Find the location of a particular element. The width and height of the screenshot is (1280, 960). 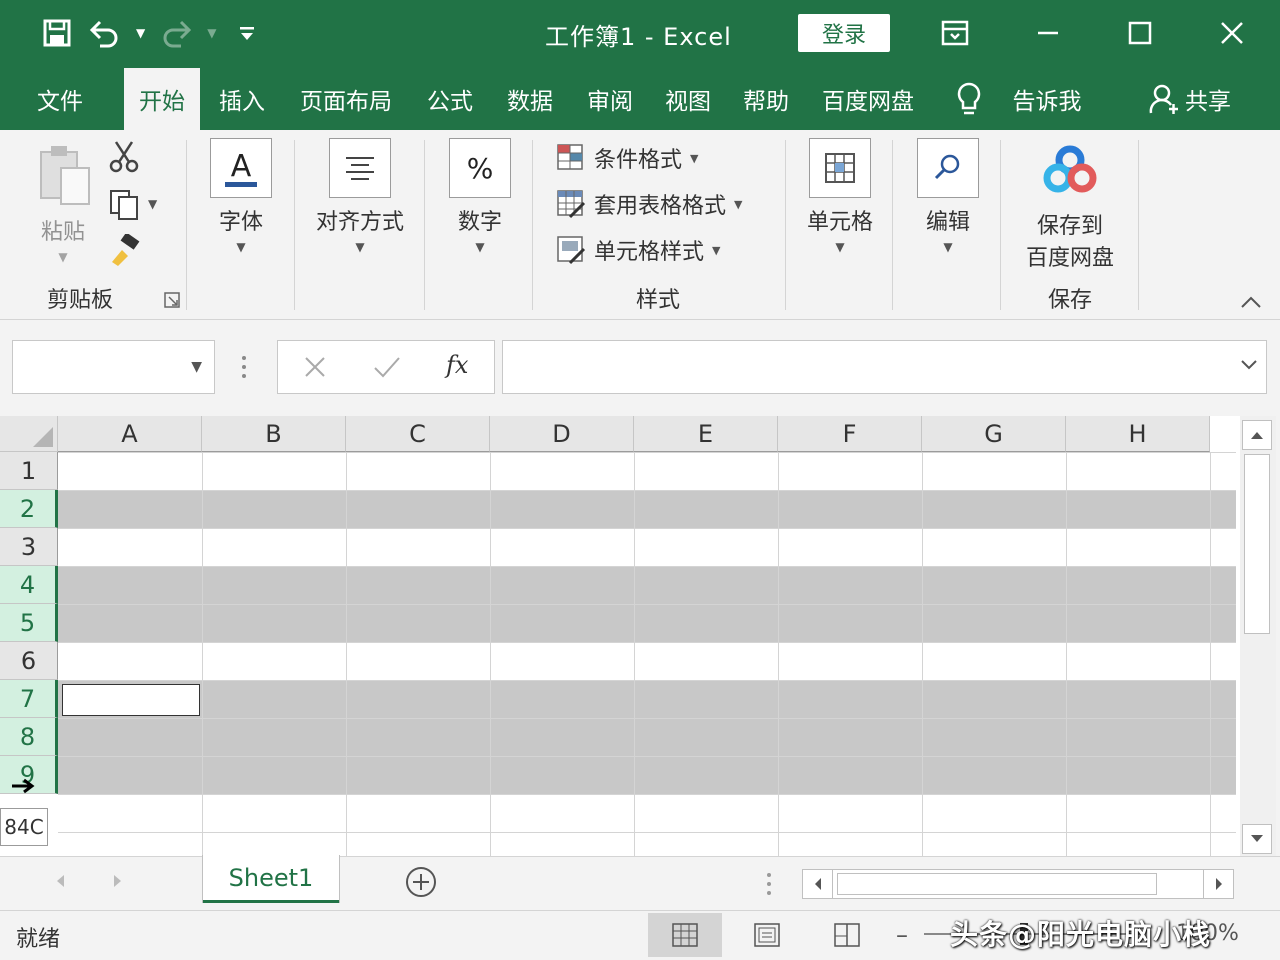

row-header-3: 3 is located at coordinates (29, 547).